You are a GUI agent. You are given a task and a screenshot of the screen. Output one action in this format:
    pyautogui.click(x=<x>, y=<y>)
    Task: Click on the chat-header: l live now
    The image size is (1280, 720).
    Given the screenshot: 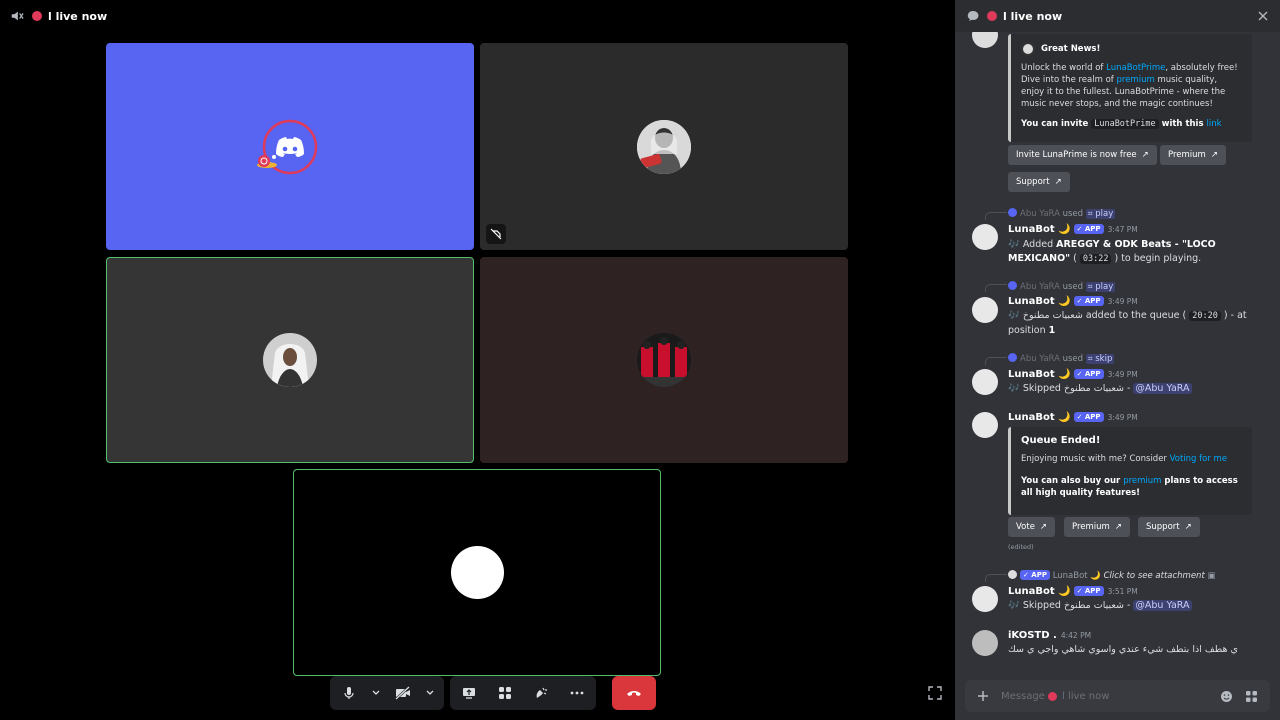 What is the action you would take?
    pyautogui.click(x=1117, y=16)
    